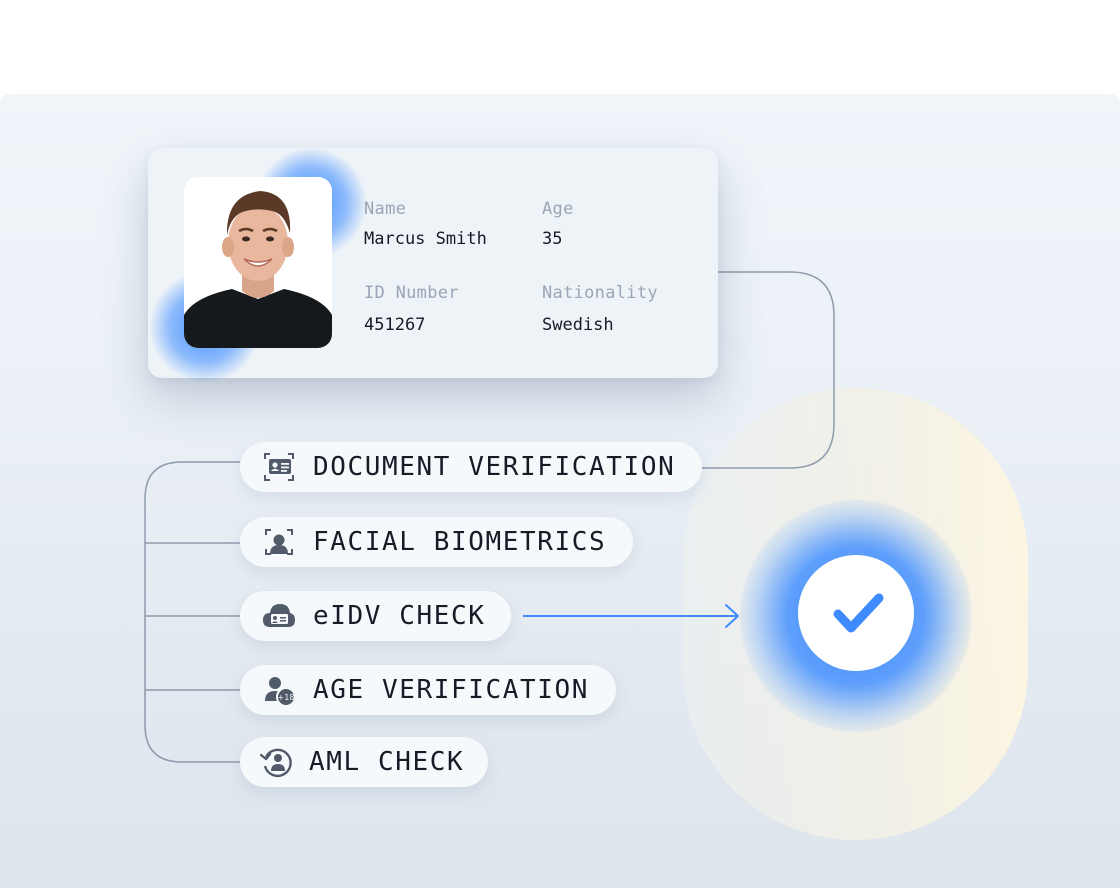  I want to click on check-label: eIDV CHECK, so click(399, 616).